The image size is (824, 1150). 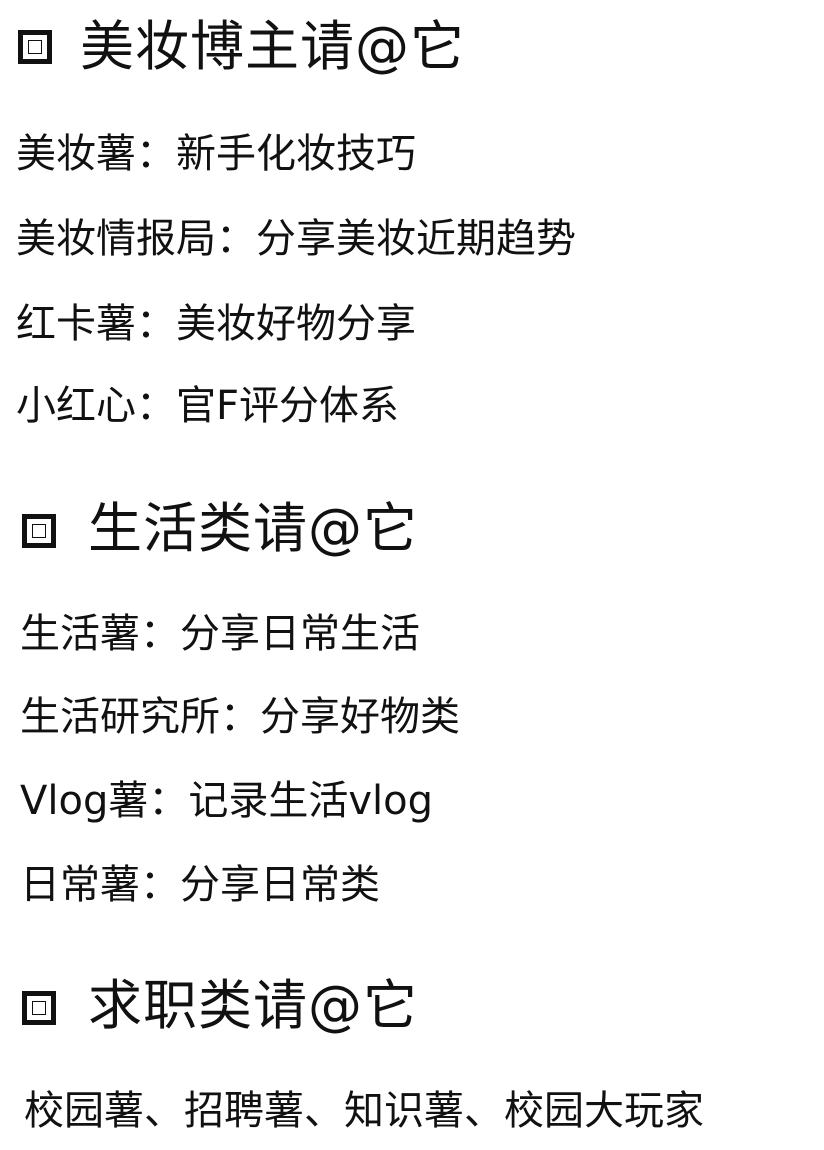 What do you see at coordinates (208, 406) in the screenshot?
I see `list-item: 小红心：官F评分体系` at bounding box center [208, 406].